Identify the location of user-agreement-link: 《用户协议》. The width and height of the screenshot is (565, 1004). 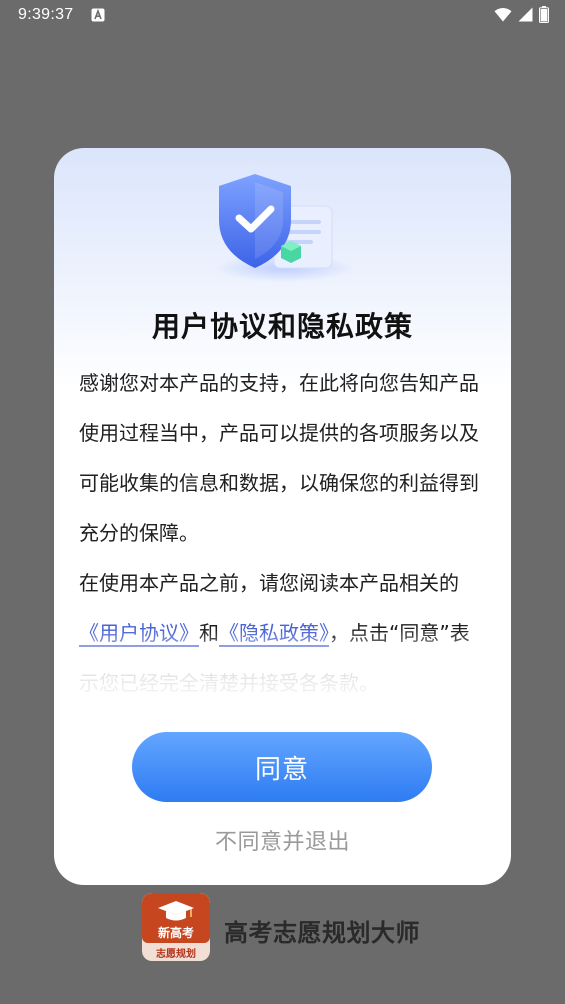
(139, 633).